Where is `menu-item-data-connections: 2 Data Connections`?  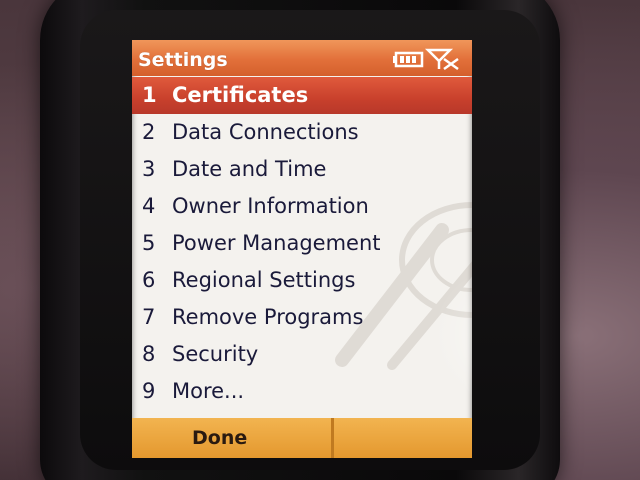 menu-item-data-connections: 2 Data Connections is located at coordinates (302, 132).